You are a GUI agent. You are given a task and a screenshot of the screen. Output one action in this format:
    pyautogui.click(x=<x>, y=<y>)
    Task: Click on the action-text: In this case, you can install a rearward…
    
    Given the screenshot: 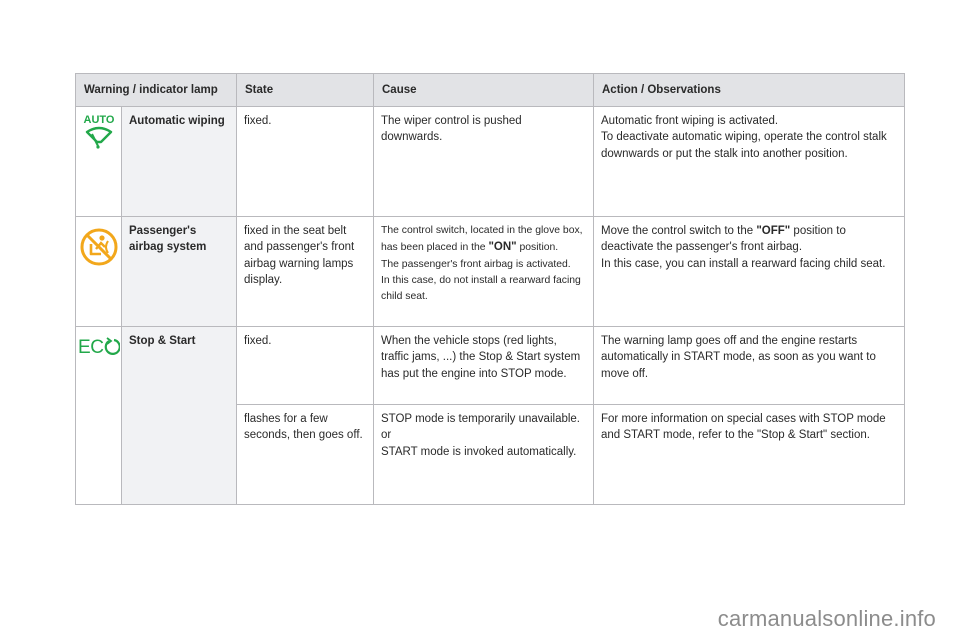 What is the action you would take?
    pyautogui.click(x=743, y=263)
    